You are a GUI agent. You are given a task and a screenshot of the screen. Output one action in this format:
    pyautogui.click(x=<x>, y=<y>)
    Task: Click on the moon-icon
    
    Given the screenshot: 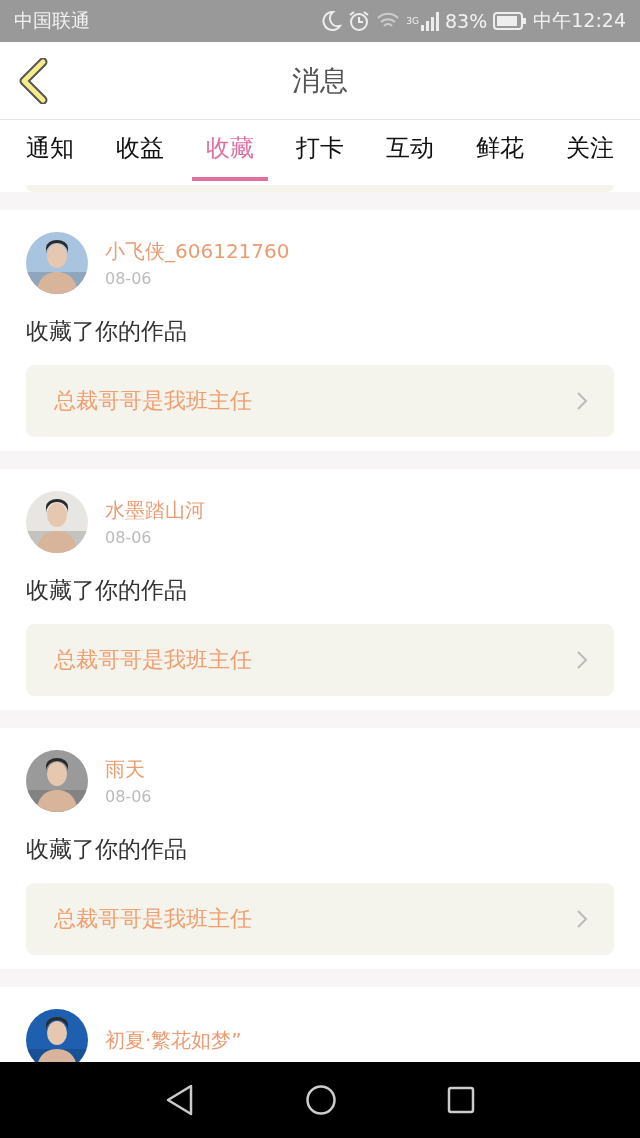 What is the action you would take?
    pyautogui.click(x=331, y=21)
    